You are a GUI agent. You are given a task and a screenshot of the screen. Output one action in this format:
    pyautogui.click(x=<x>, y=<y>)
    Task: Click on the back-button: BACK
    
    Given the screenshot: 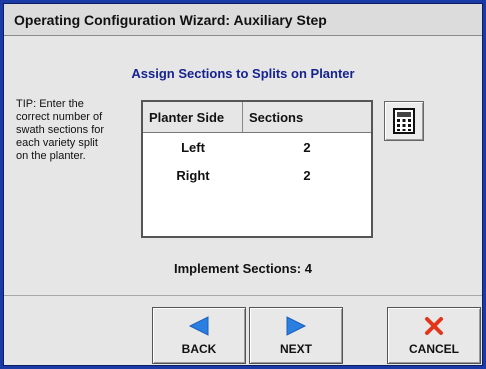 What is the action you would take?
    pyautogui.click(x=199, y=335)
    